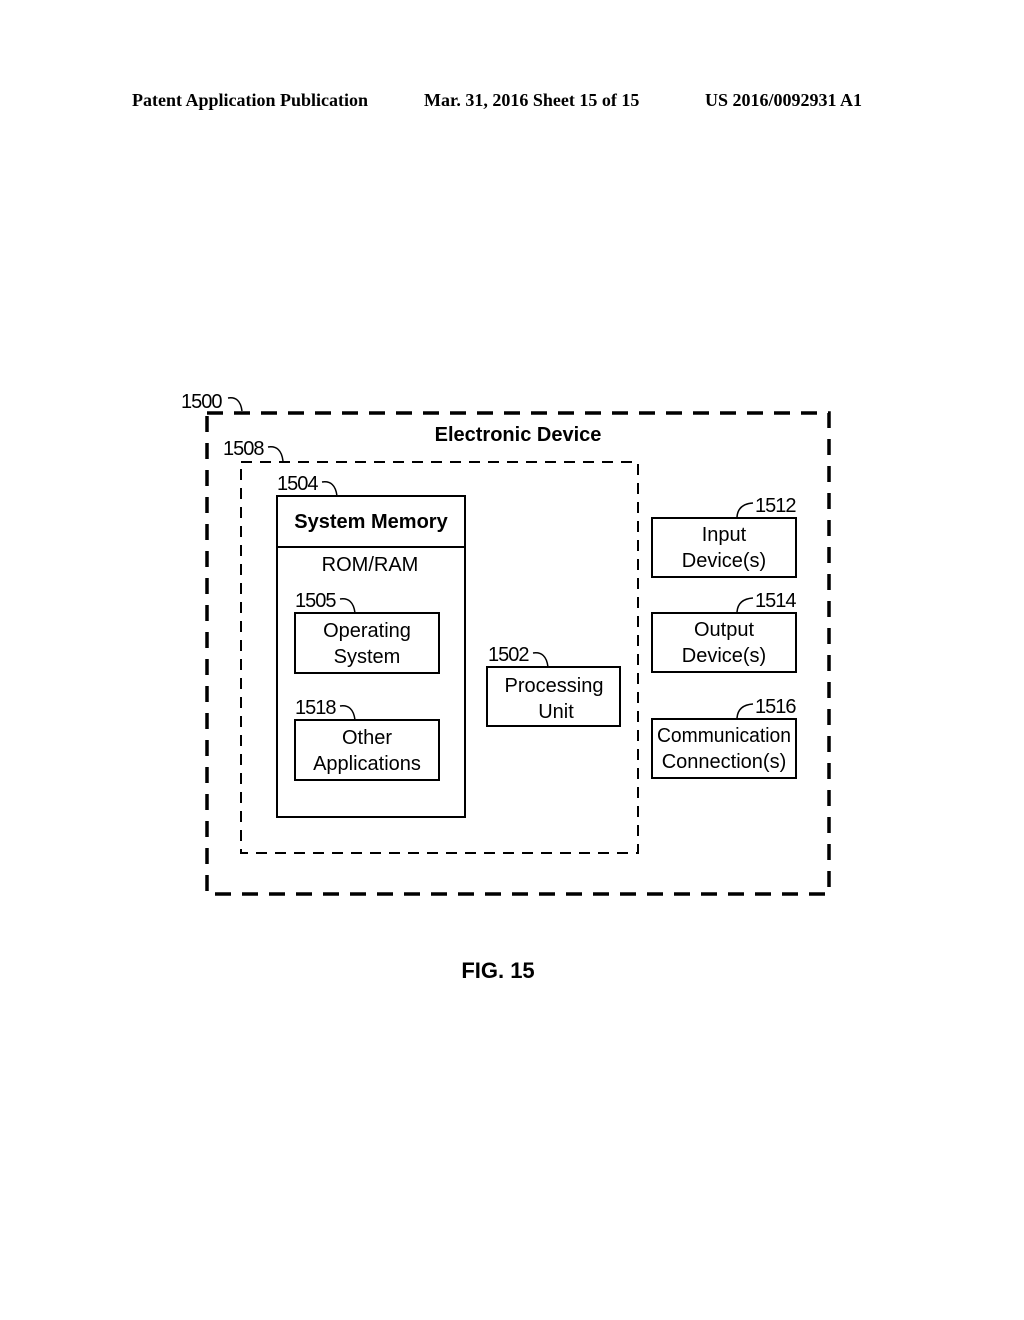 This screenshot has height=1320, width=1024. What do you see at coordinates (367, 631) in the screenshot?
I see `operating-system-line1: Operating` at bounding box center [367, 631].